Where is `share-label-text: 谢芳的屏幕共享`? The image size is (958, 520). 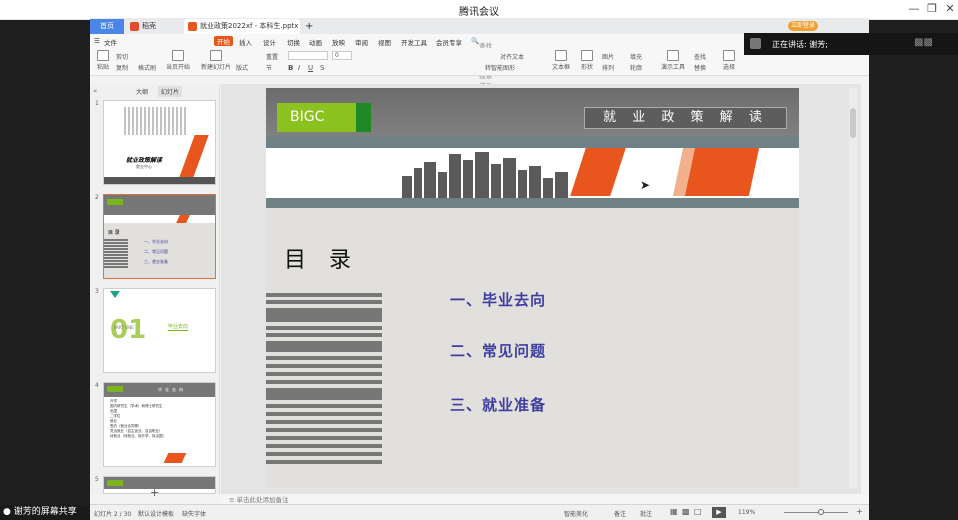 share-label-text: 谢芳的屏幕共享 is located at coordinates (45, 512).